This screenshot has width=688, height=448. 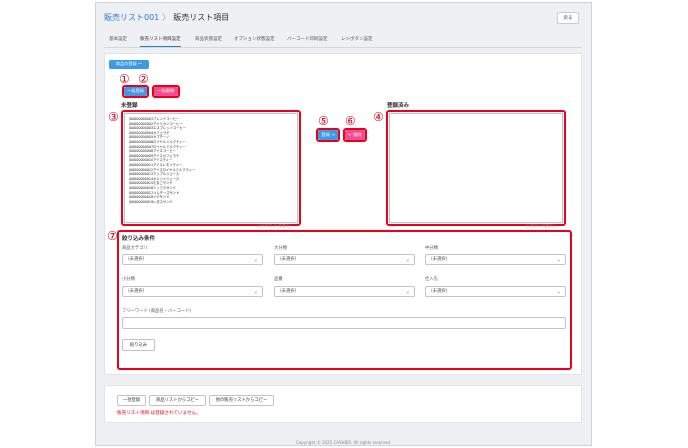 I want to click on registered-heading: 登録済み, so click(x=398, y=106).